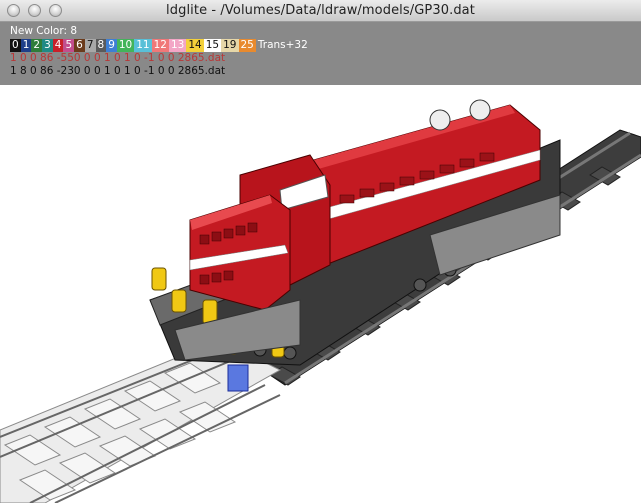 The height and width of the screenshot is (503, 641). What do you see at coordinates (212, 45) in the screenshot?
I see `palette-swatch: 15` at bounding box center [212, 45].